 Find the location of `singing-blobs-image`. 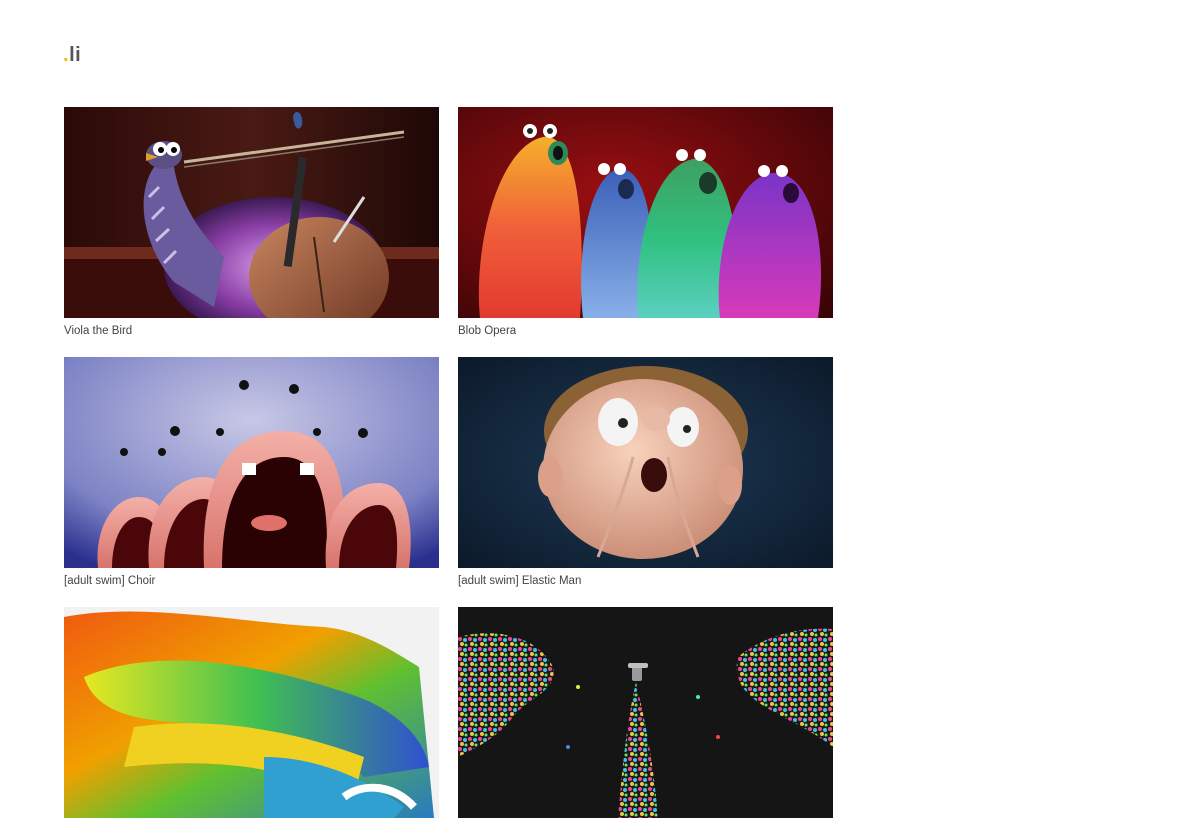

singing-blobs-image is located at coordinates (645, 212).